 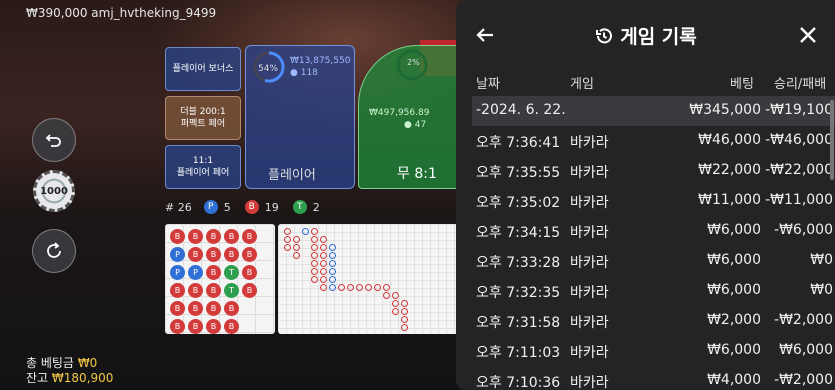 What do you see at coordinates (203, 69) in the screenshot?
I see `player-bonus-bet: 플레이어 보너스` at bounding box center [203, 69].